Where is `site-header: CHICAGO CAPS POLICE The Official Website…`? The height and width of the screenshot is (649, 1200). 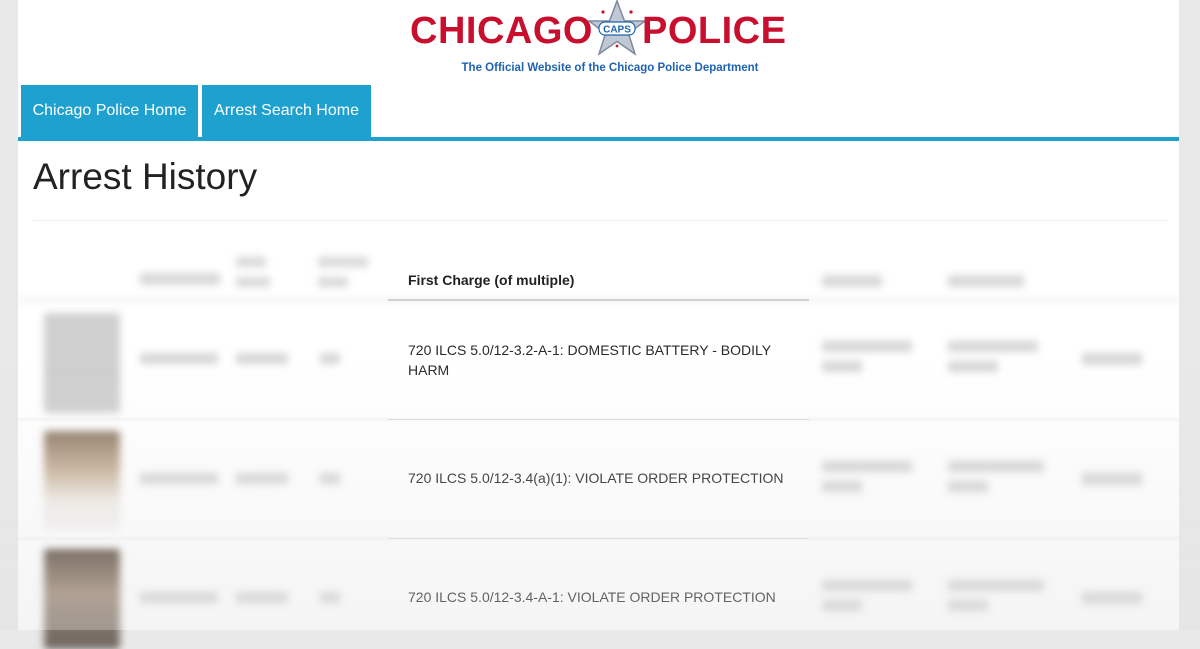
site-header: CHICAGO CAPS POLICE The Official Website… is located at coordinates (598, 42).